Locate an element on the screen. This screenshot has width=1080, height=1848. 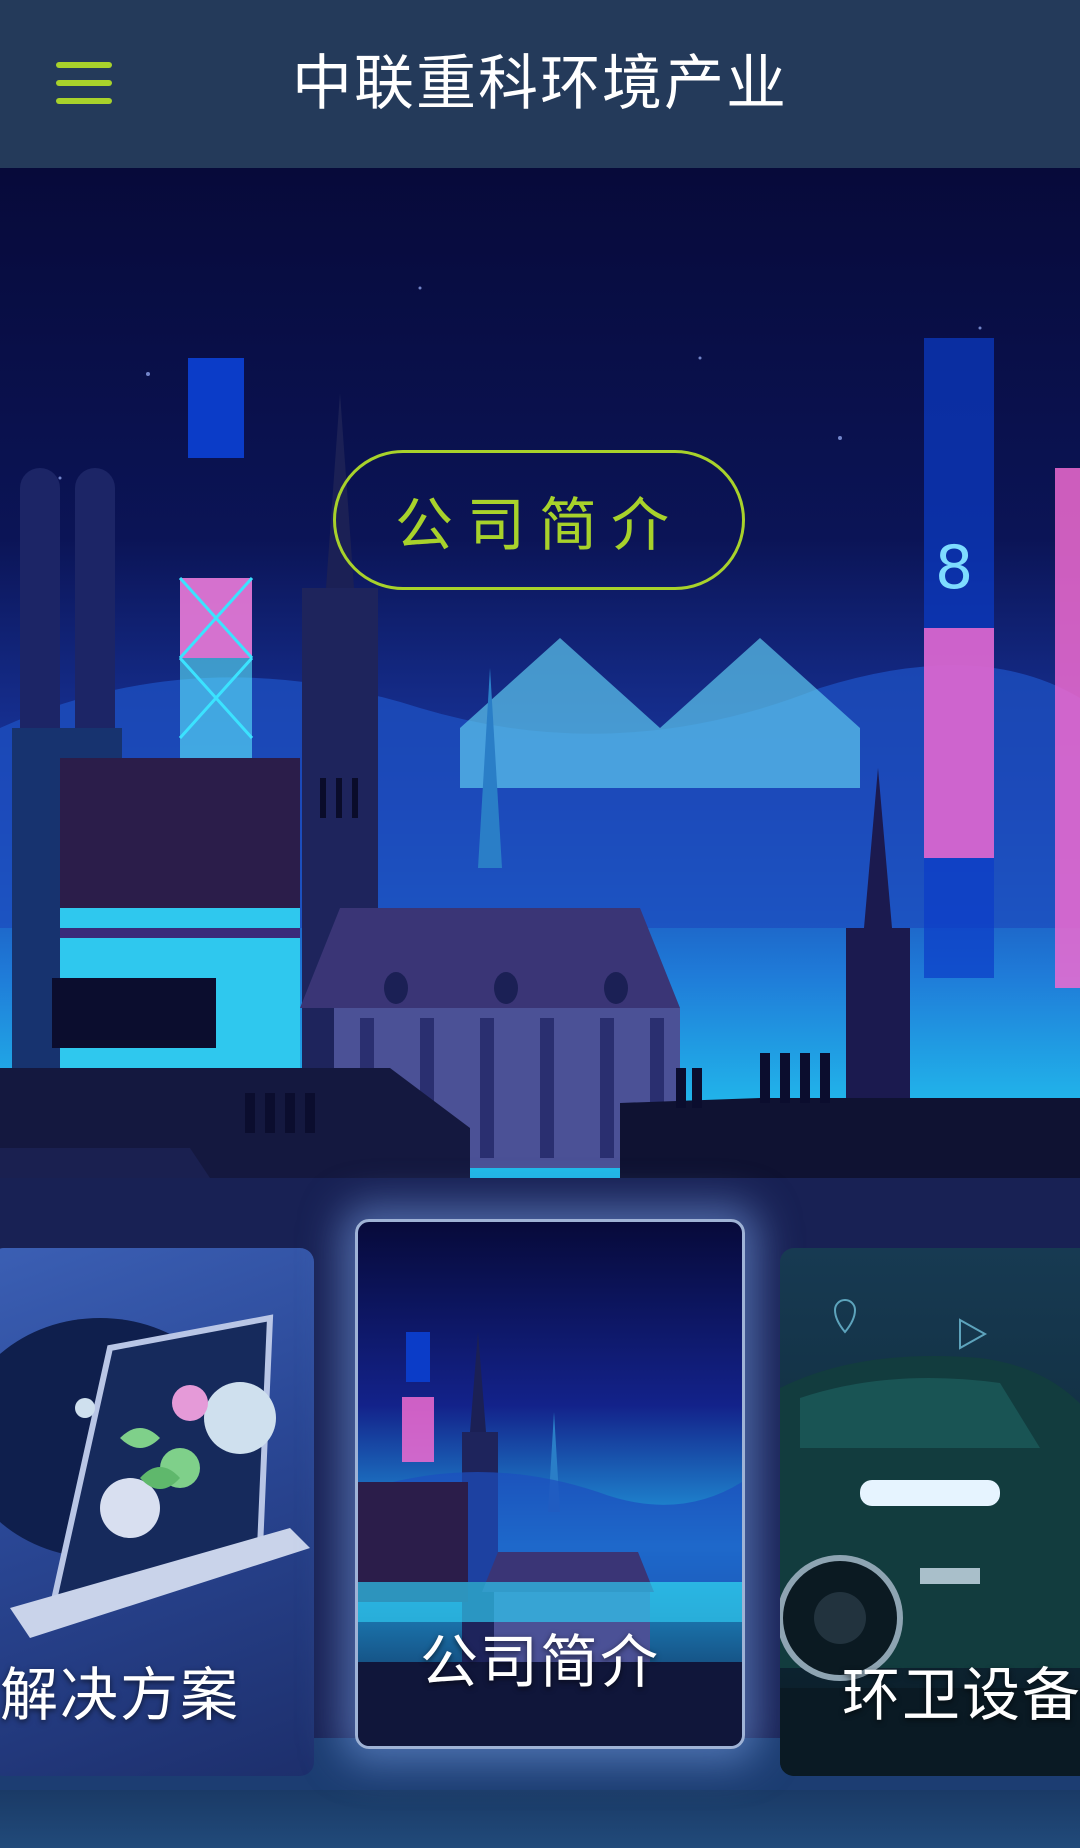
company-intro-button: 公司简介 is located at coordinates (539, 520).